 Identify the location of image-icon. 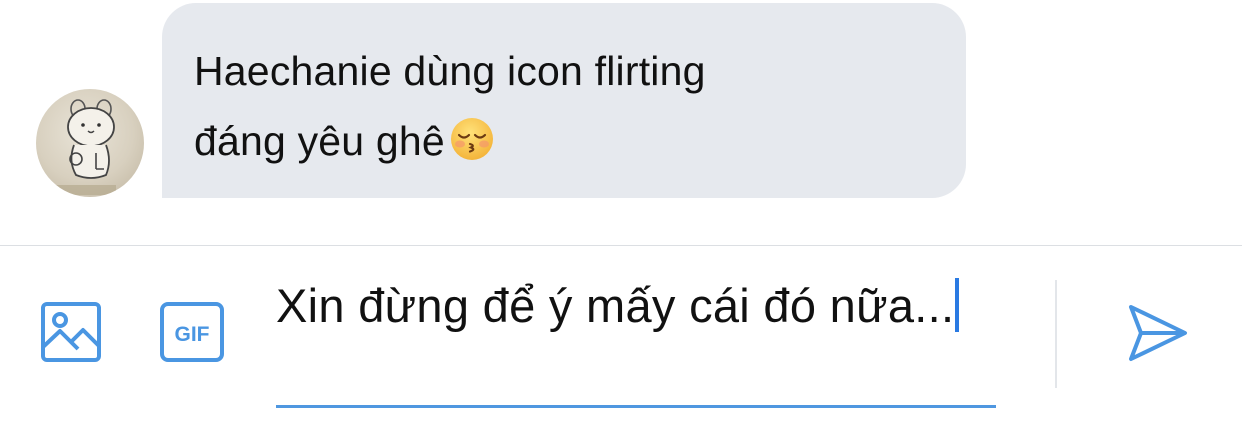
(71, 332).